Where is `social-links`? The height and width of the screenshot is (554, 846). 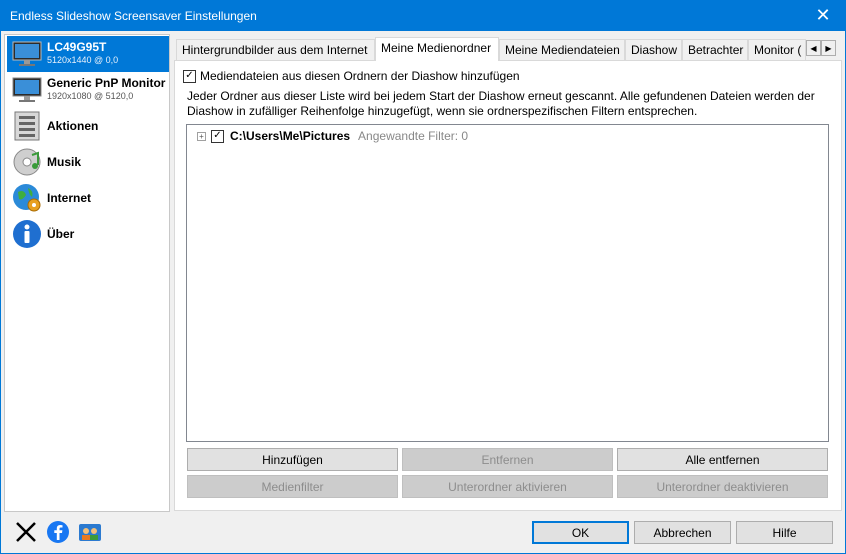
social-links is located at coordinates (58, 532).